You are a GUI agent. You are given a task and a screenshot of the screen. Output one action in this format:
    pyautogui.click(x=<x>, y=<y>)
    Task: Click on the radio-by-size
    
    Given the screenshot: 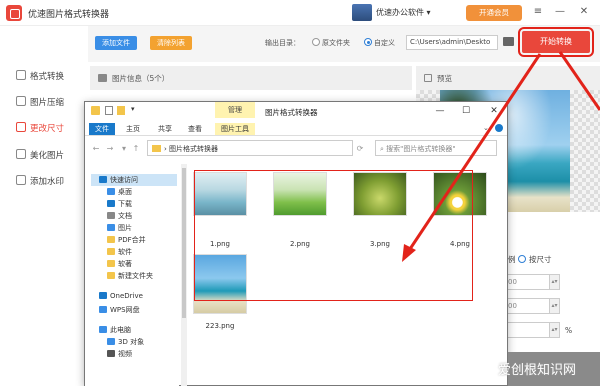 What is the action you would take?
    pyautogui.click(x=522, y=259)
    